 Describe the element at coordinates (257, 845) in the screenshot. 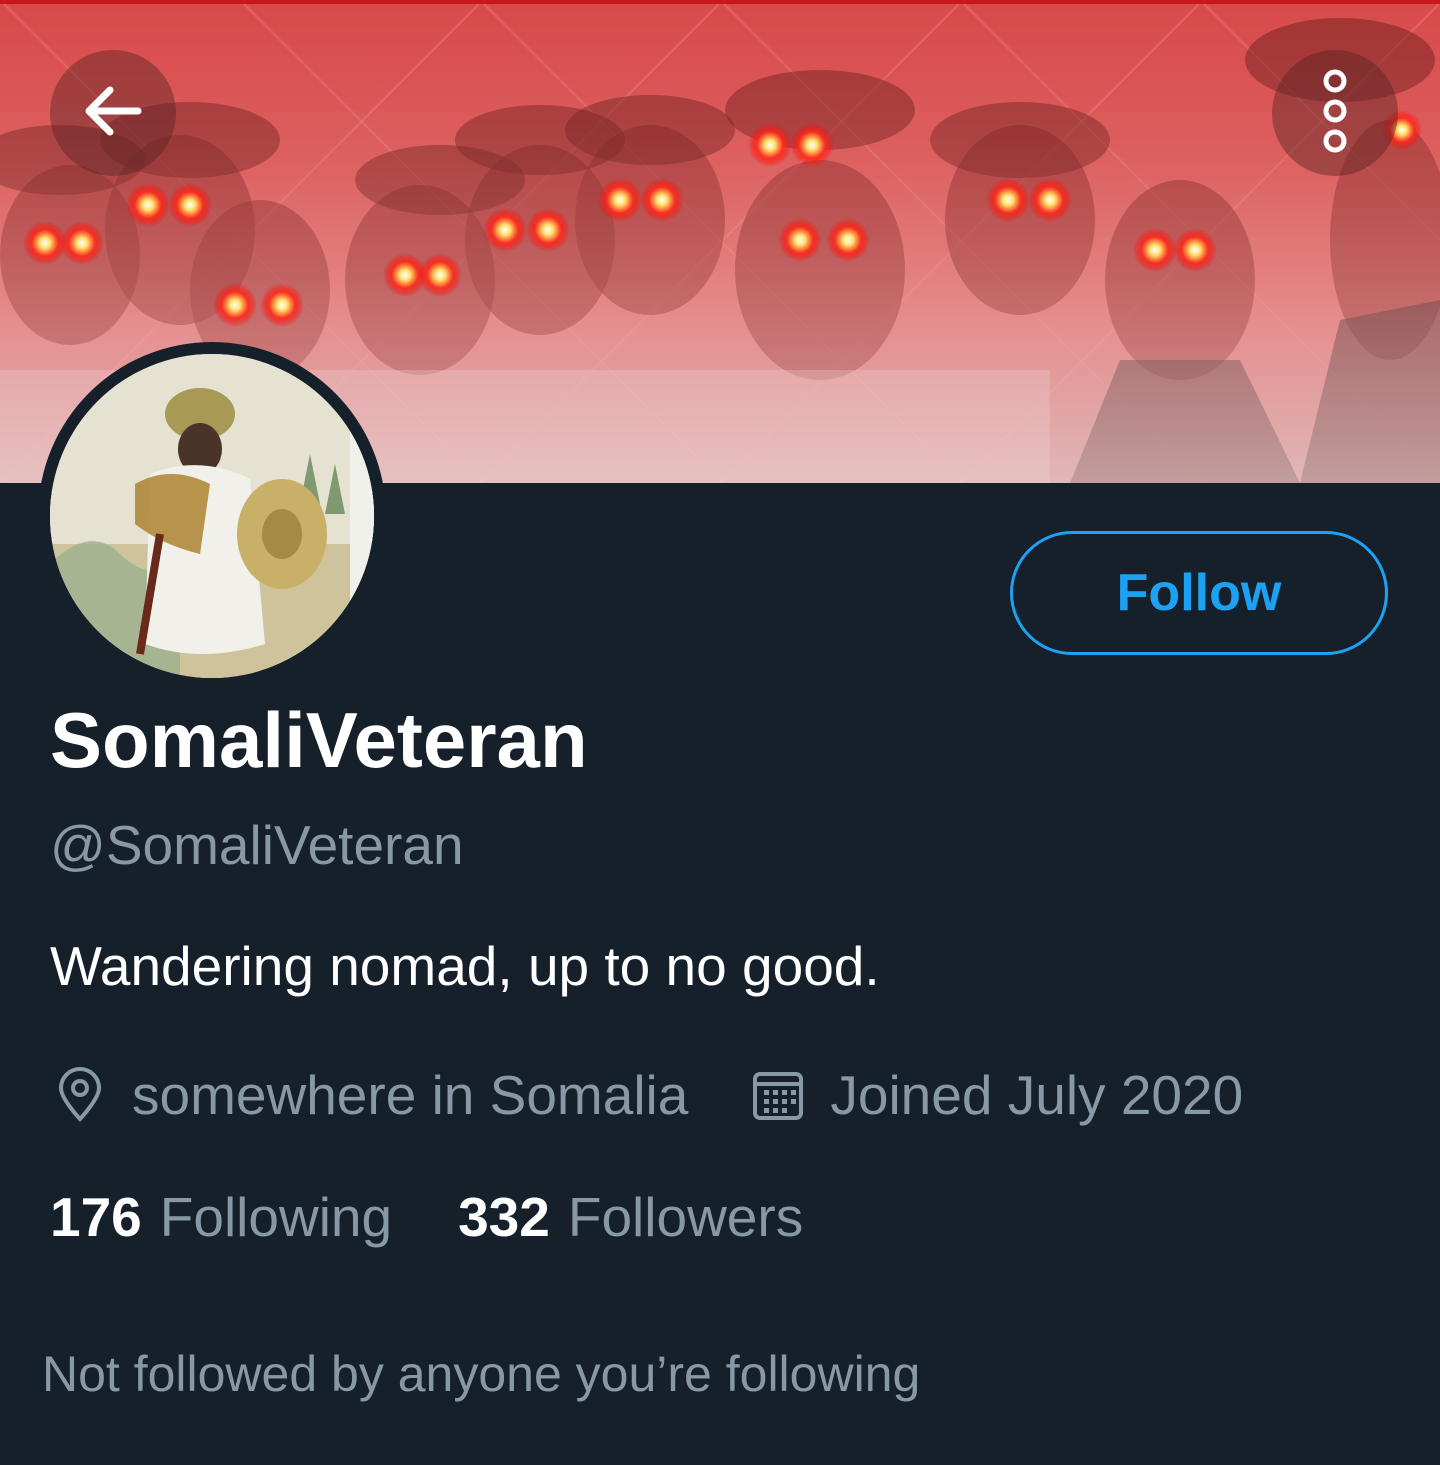

I see `user-handle: @SomaliVeteran` at that location.